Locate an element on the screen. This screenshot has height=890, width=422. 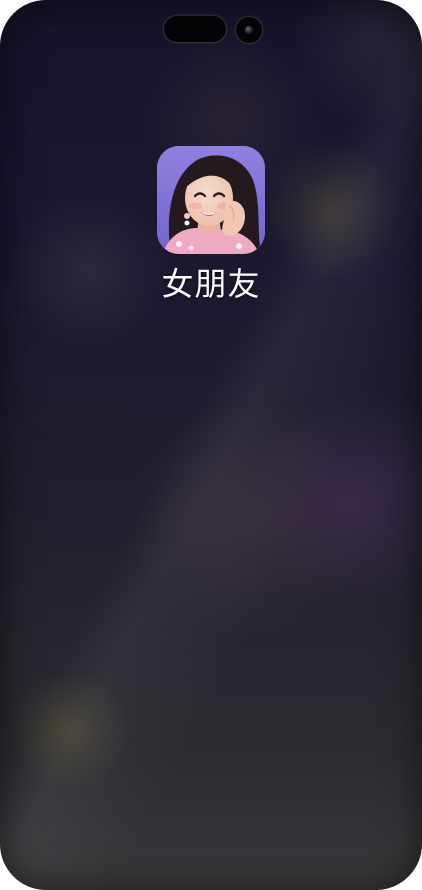
front-camera-icon is located at coordinates (249, 30).